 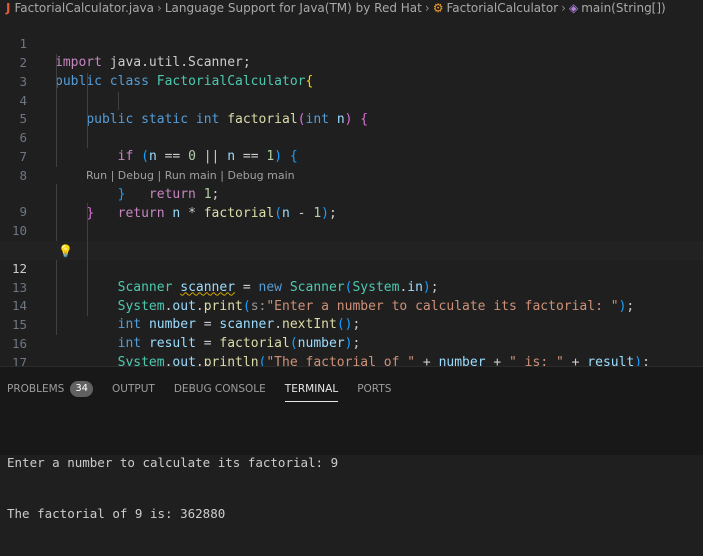 What do you see at coordinates (293, 8) in the screenshot?
I see `breadcrumb-language-support: Language Support for Java(TM) by Red Hat` at bounding box center [293, 8].